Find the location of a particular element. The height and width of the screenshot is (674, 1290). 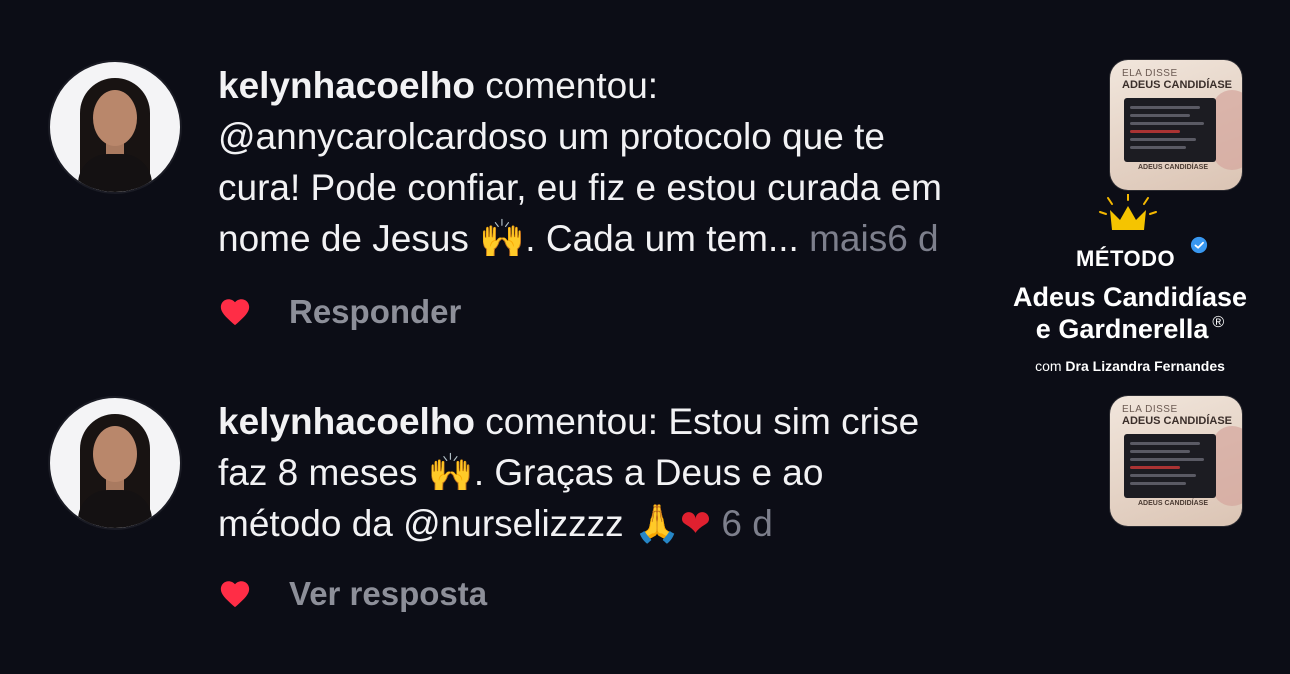

comment-actions: Responder is located at coordinates (339, 312).